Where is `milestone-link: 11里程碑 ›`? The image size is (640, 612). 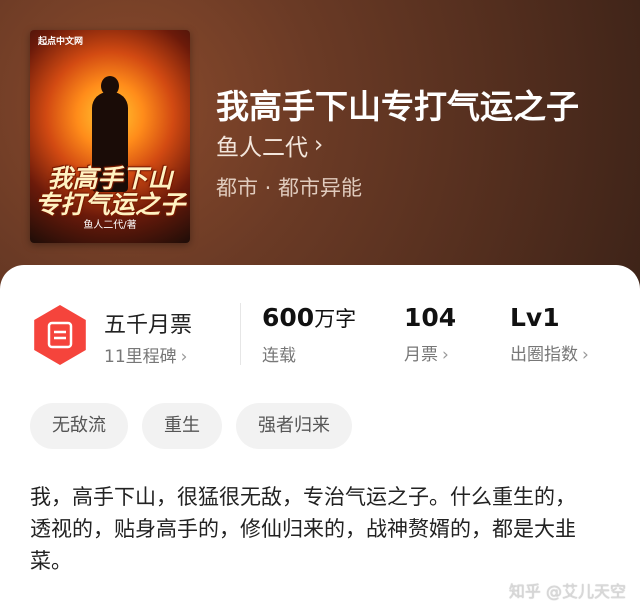 milestone-link: 11里程碑 › is located at coordinates (145, 354).